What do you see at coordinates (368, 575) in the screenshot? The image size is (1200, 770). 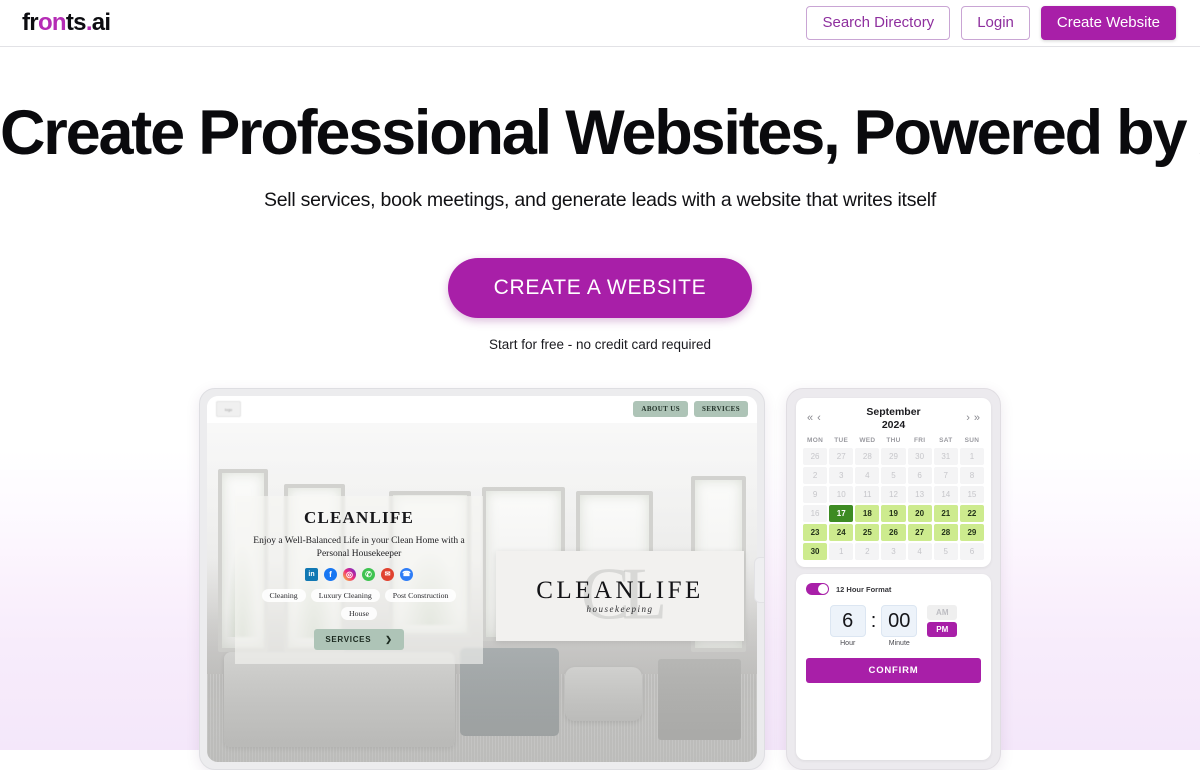 I see `whatsapp-icon: ✆` at bounding box center [368, 575].